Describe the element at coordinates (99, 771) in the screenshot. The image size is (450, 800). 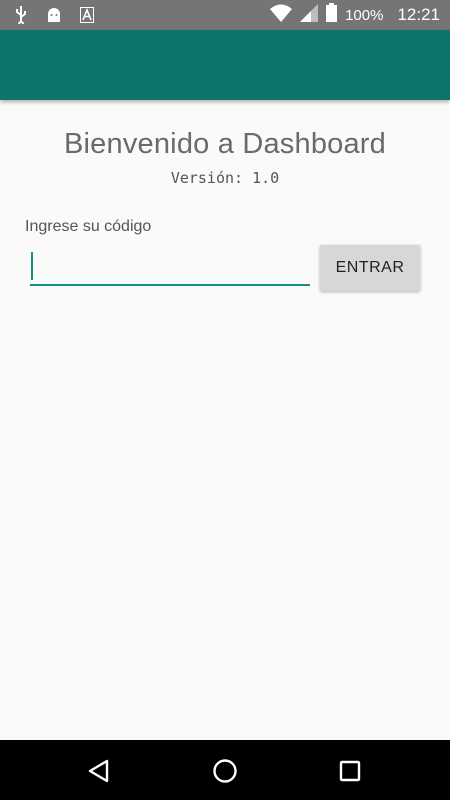
I see `back-icon` at that location.